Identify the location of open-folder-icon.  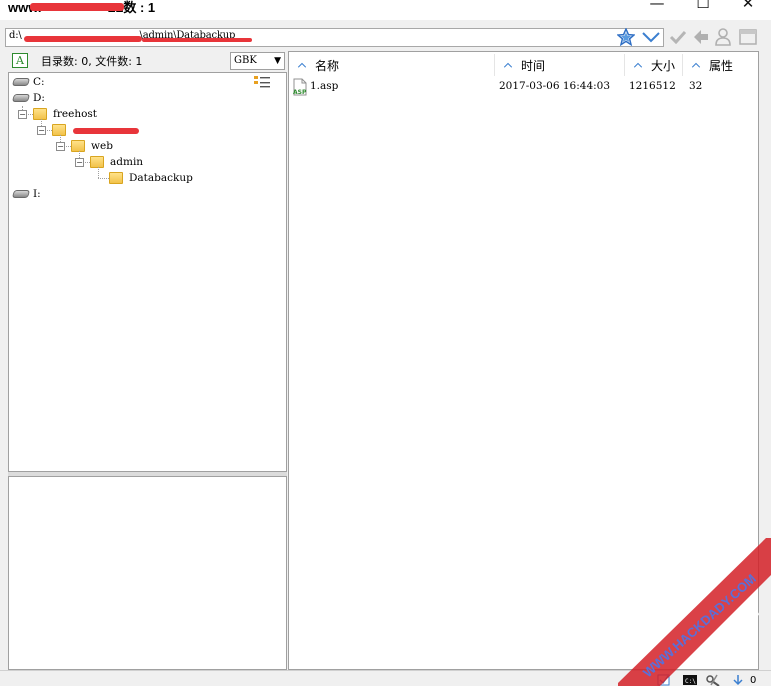
(116, 178).